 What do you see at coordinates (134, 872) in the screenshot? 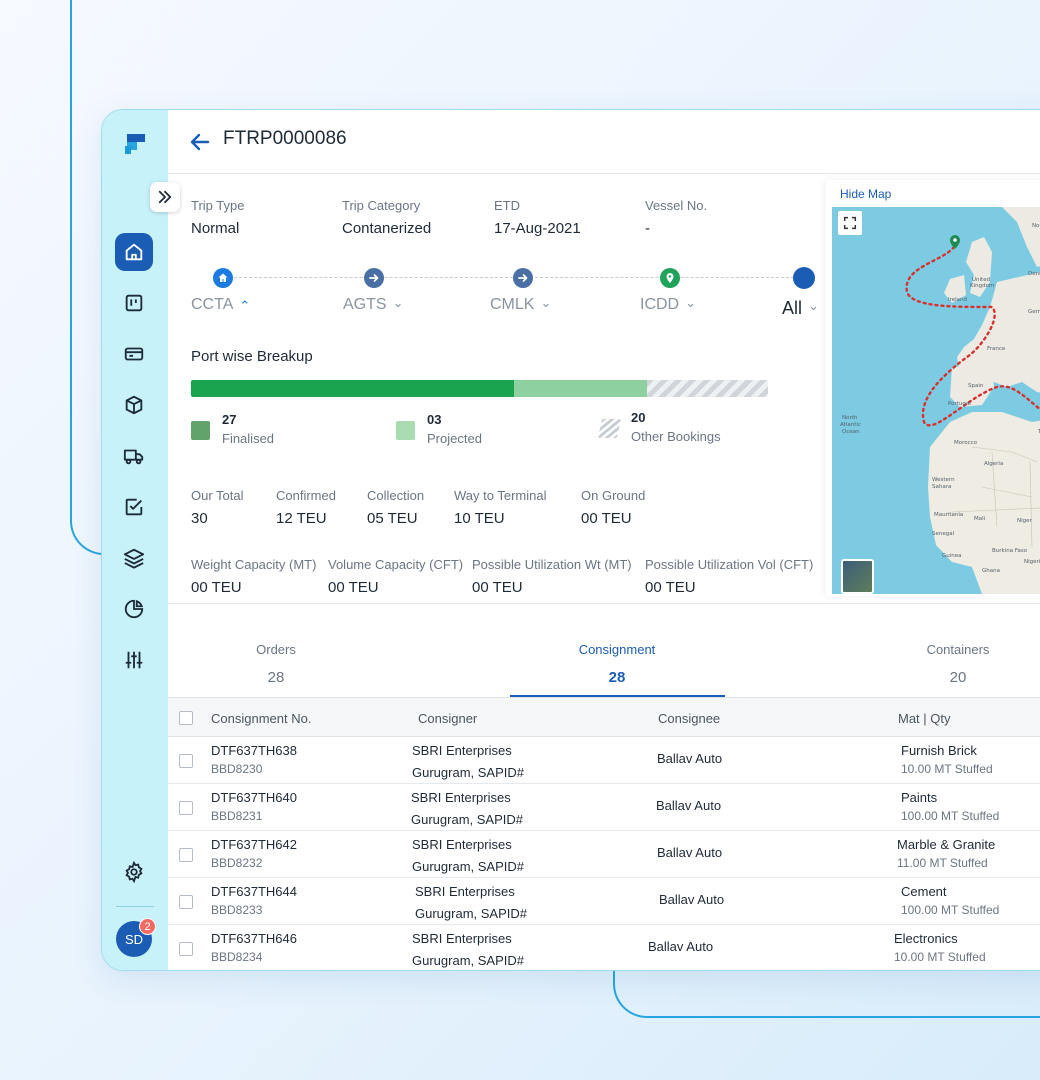
I see `sidebar-item-settings` at bounding box center [134, 872].